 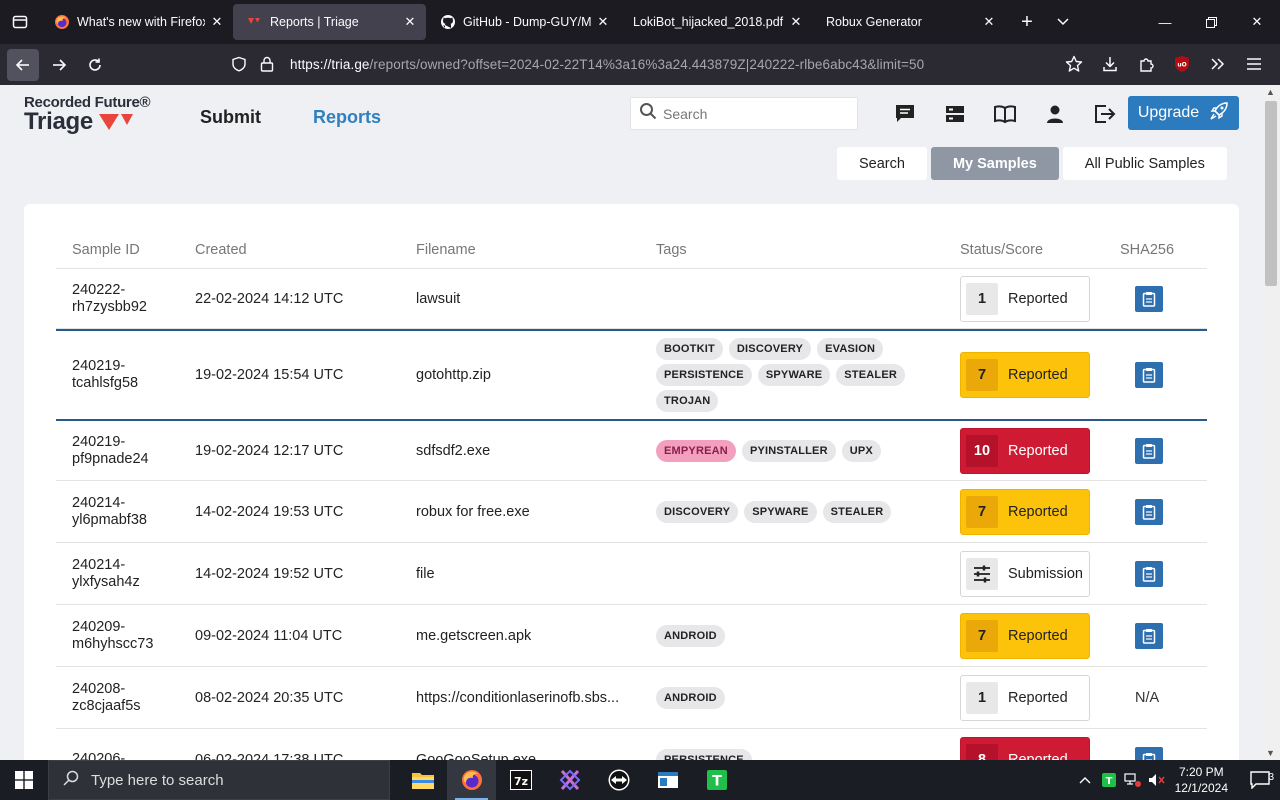 I want to click on list-all-tabs-icon, so click(x=20, y=22).